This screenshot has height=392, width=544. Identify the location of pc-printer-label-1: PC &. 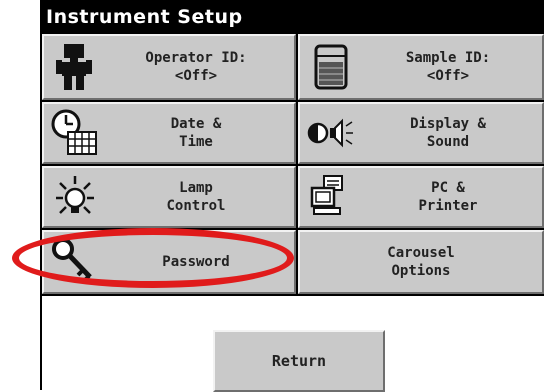
(448, 188).